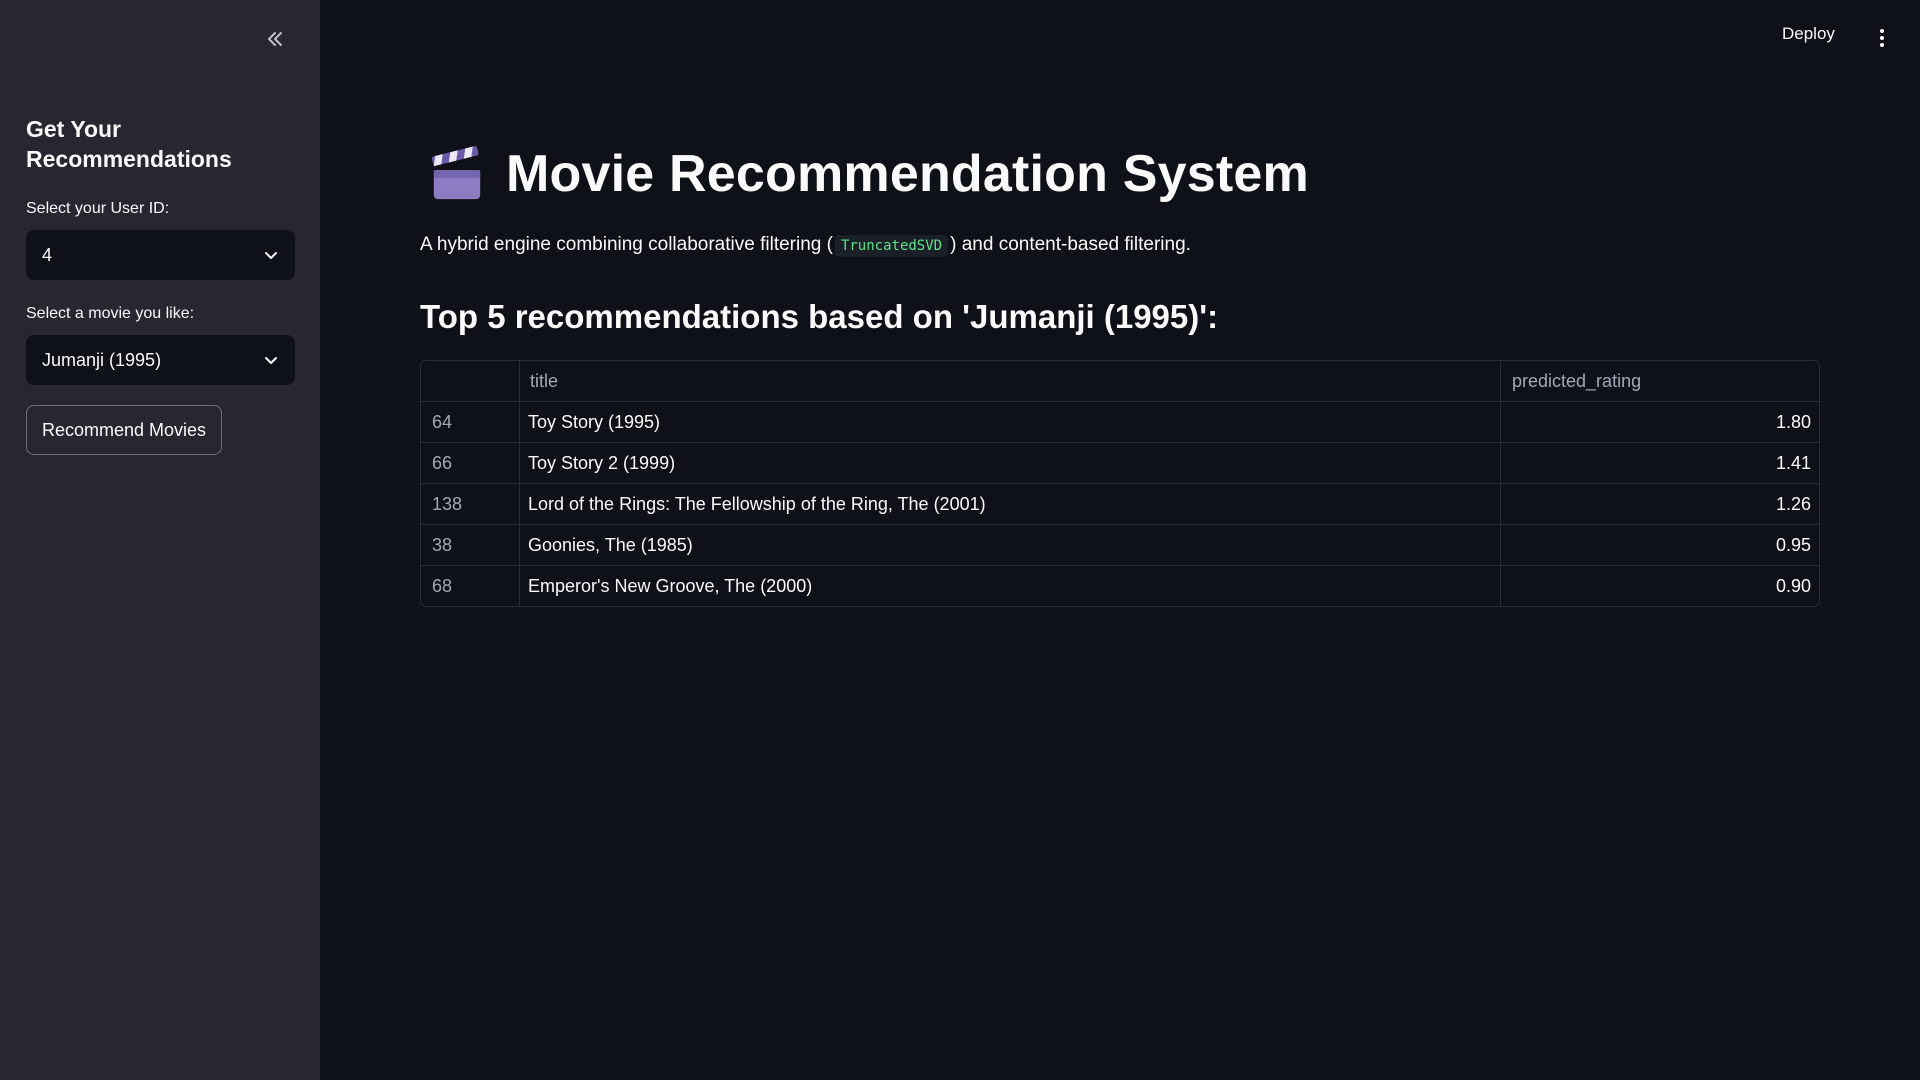  What do you see at coordinates (98, 208) in the screenshot?
I see `user-id-label: Select your User ID:` at bounding box center [98, 208].